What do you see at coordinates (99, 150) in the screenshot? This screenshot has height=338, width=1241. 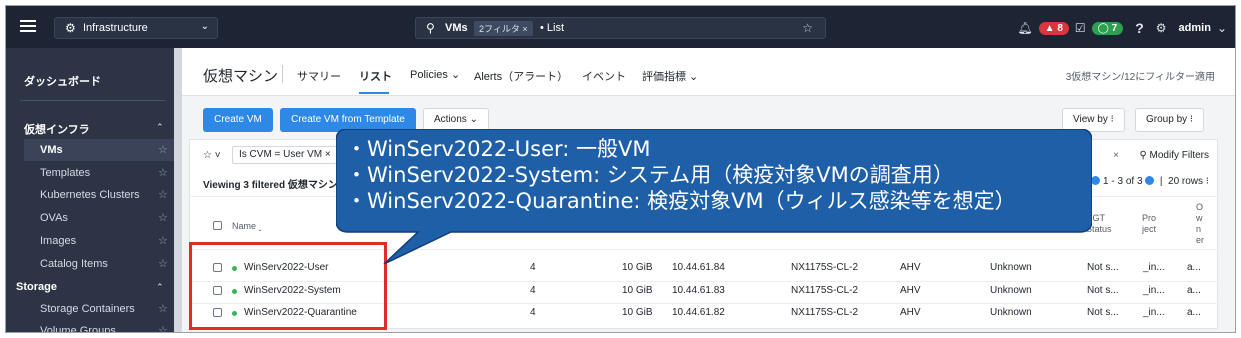 I see `sidebar-item-vms: VMs ☆` at bounding box center [99, 150].